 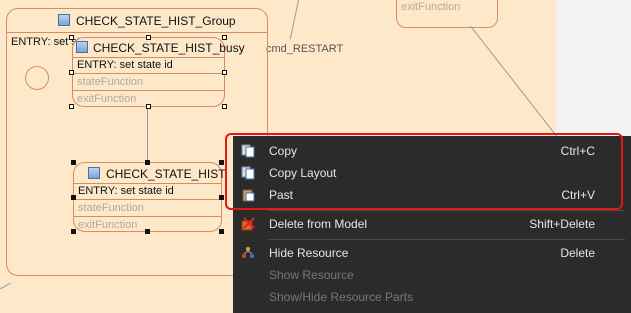 What do you see at coordinates (108, 225) in the screenshot?
I see `state-hist-exit-function: exitFunction` at bounding box center [108, 225].